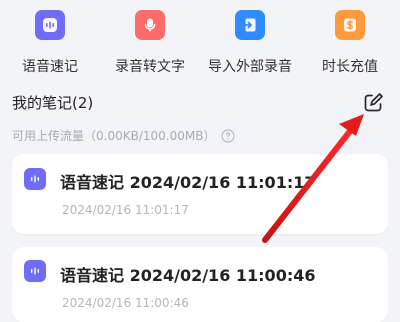 This screenshot has height=322, width=400. I want to click on import-icon, so click(250, 25).